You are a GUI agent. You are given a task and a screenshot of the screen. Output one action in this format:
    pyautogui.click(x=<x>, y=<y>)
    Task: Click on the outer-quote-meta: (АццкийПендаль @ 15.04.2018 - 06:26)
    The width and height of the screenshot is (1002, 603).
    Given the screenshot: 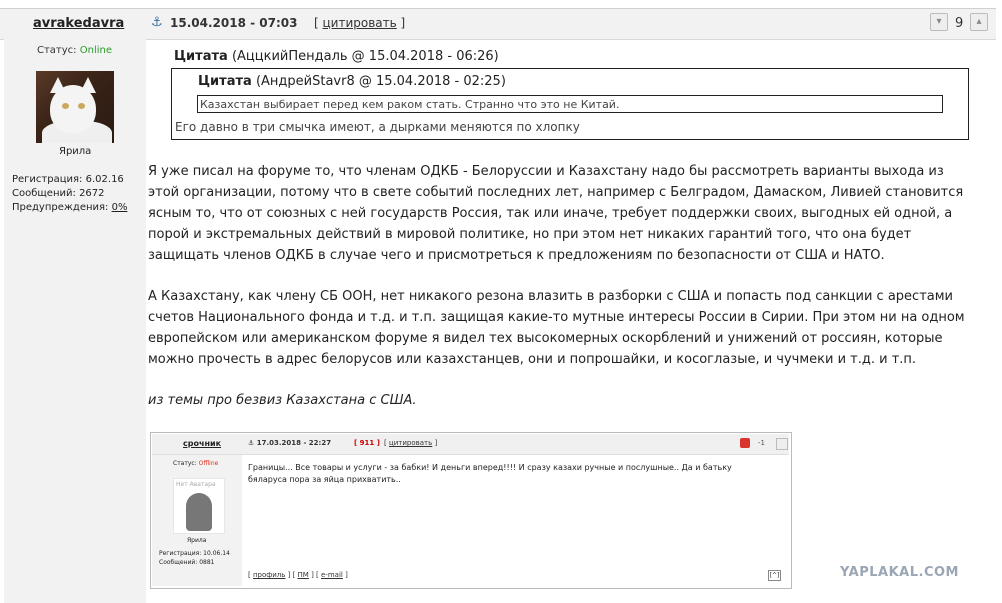 What is the action you would take?
    pyautogui.click(x=365, y=56)
    